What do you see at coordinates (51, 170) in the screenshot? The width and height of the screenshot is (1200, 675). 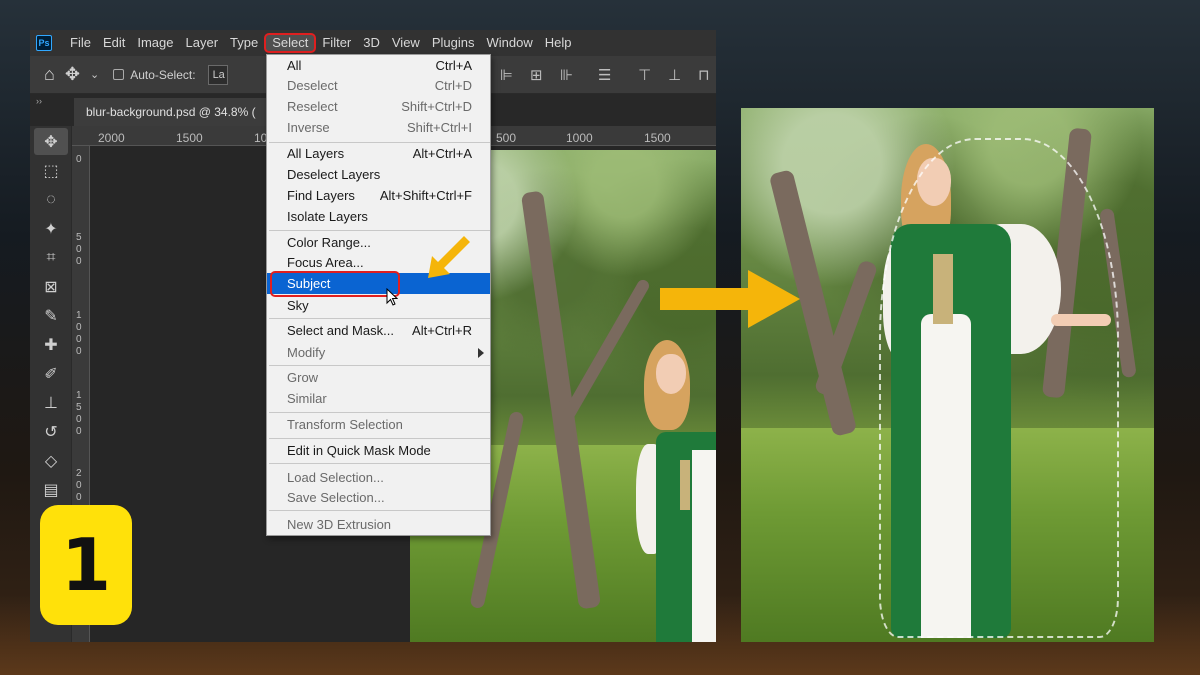 I see `marquee-tool-icon: ⬚` at bounding box center [51, 170].